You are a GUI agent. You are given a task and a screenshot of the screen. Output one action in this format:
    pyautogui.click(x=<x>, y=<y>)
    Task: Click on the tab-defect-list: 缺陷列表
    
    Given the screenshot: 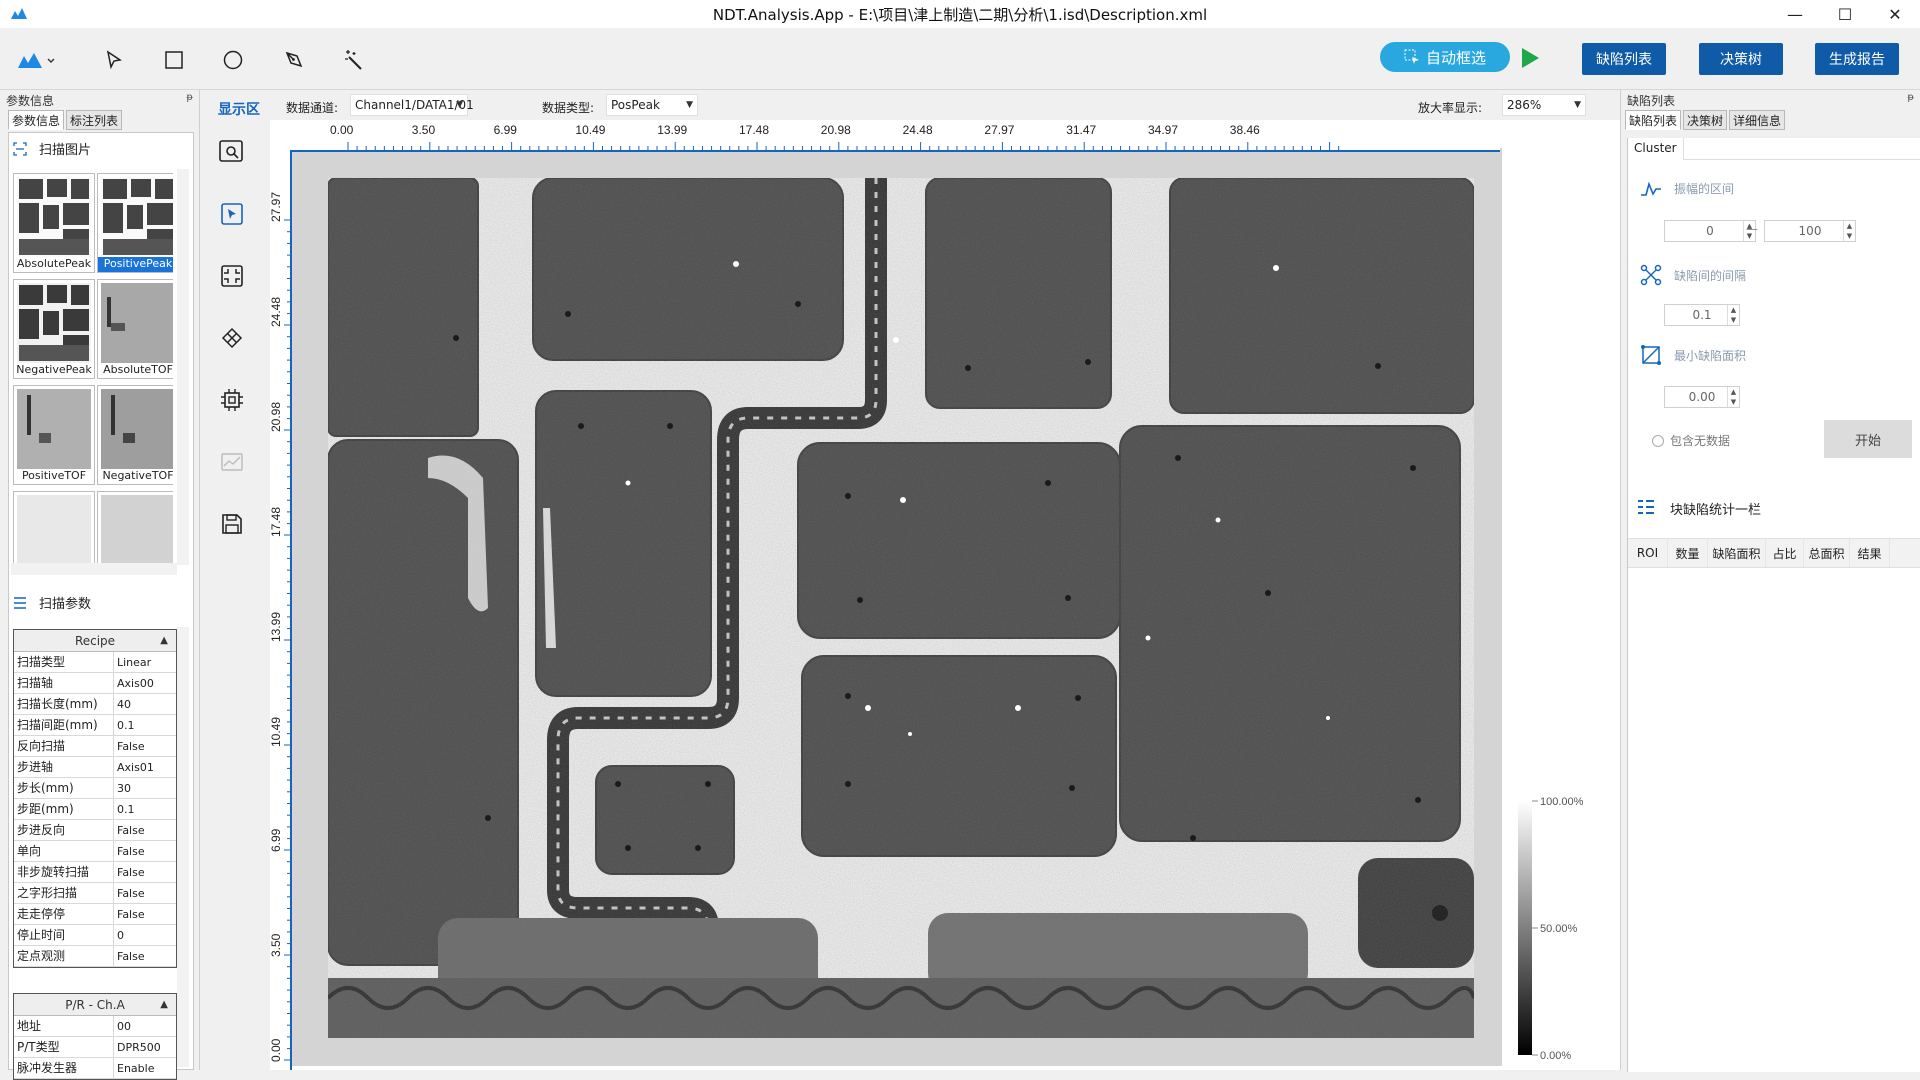 What is the action you would take?
    pyautogui.click(x=1653, y=120)
    